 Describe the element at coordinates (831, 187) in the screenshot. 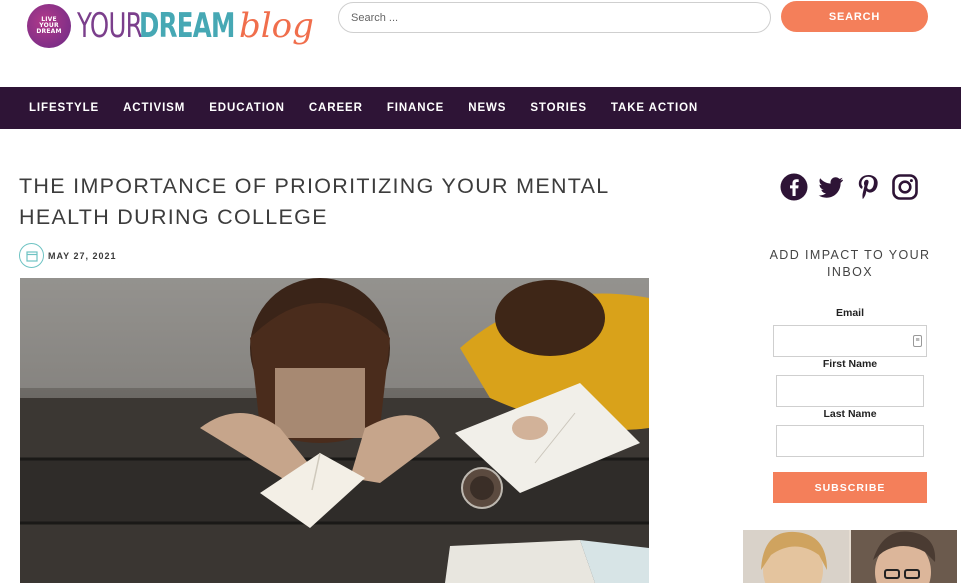

I see `twitter-icon` at that location.